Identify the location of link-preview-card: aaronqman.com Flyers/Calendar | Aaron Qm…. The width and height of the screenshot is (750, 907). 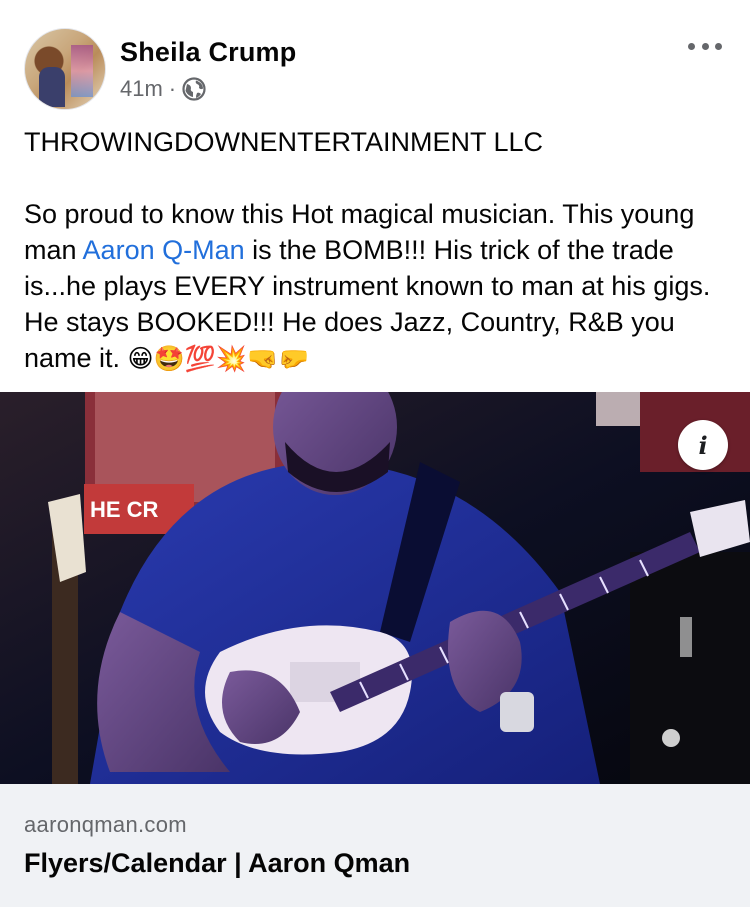
(375, 845).